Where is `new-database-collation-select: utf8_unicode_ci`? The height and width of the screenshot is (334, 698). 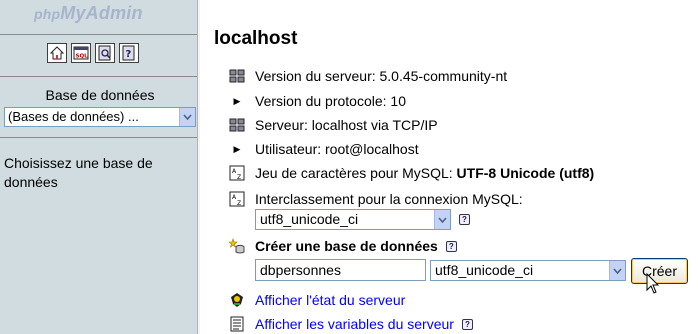
new-database-collation-select: utf8_unicode_ci is located at coordinates (528, 270).